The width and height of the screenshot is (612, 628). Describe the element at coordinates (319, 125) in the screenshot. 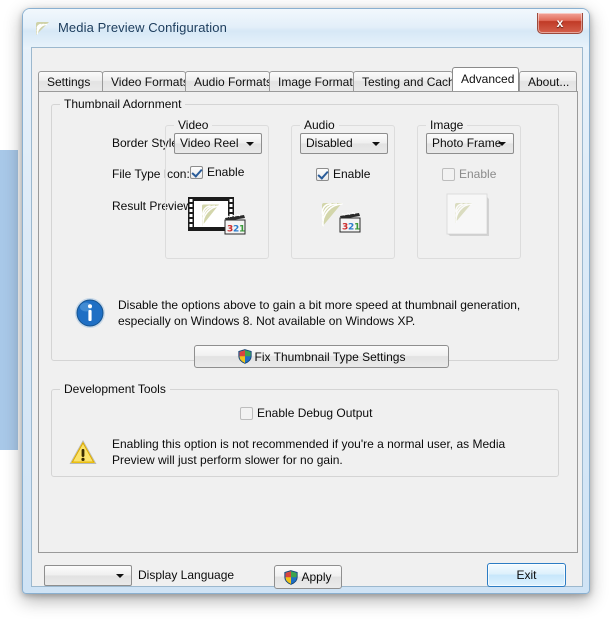

I see `audio-group-title: Audio` at that location.